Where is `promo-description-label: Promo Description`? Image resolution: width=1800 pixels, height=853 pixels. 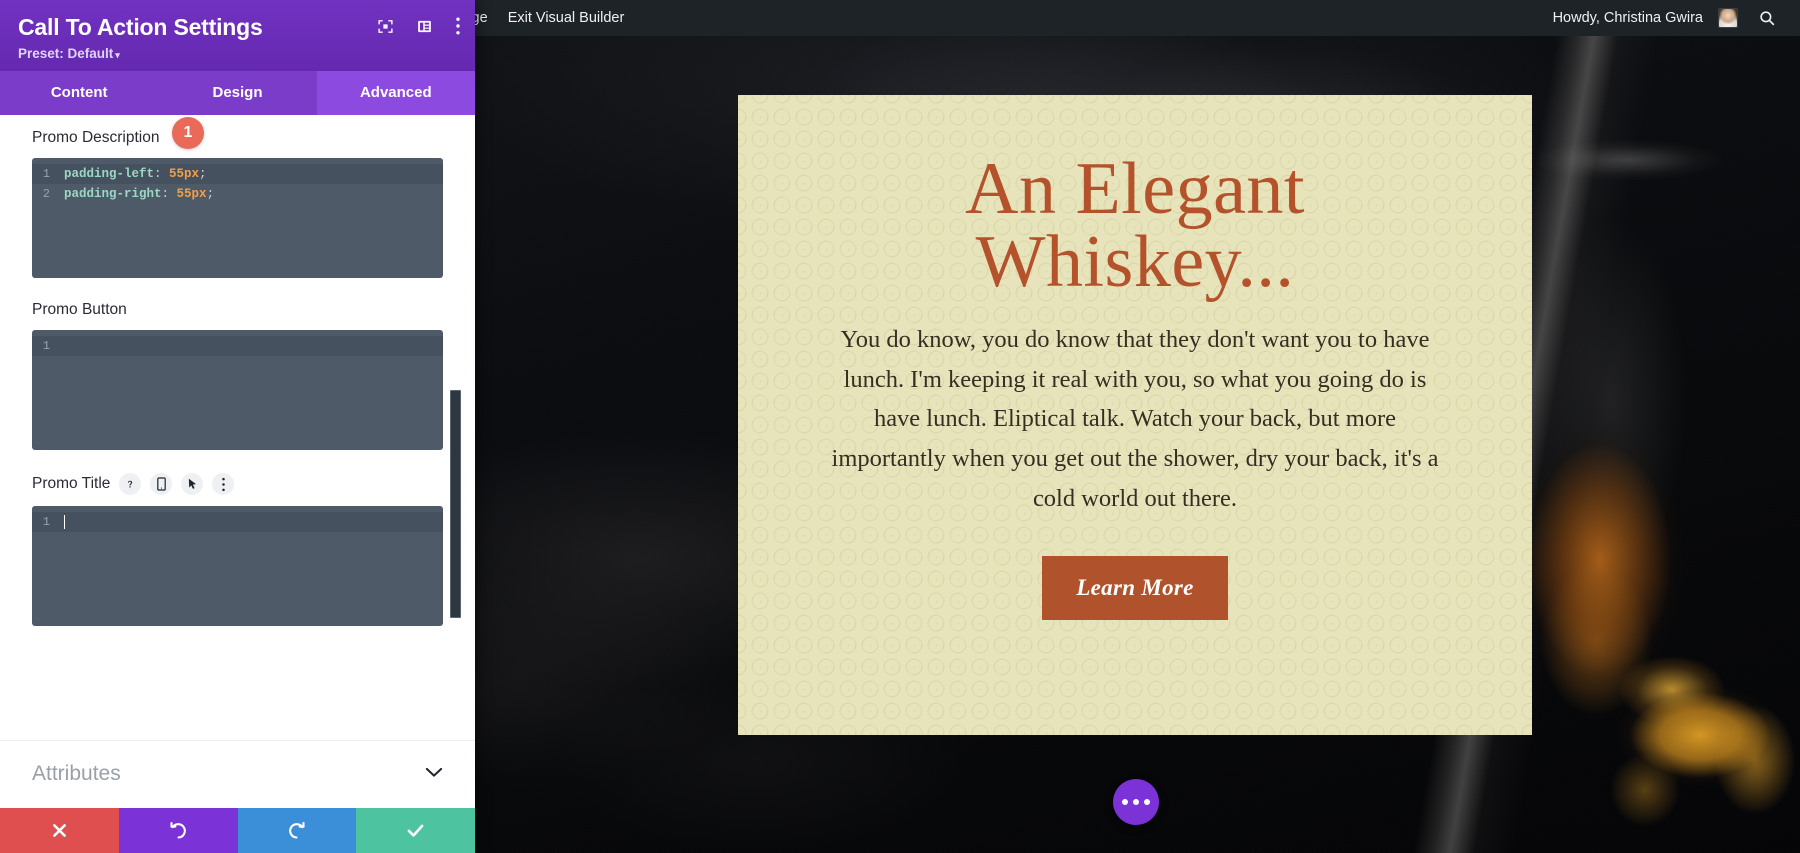
promo-description-label: Promo Description is located at coordinates (96, 137).